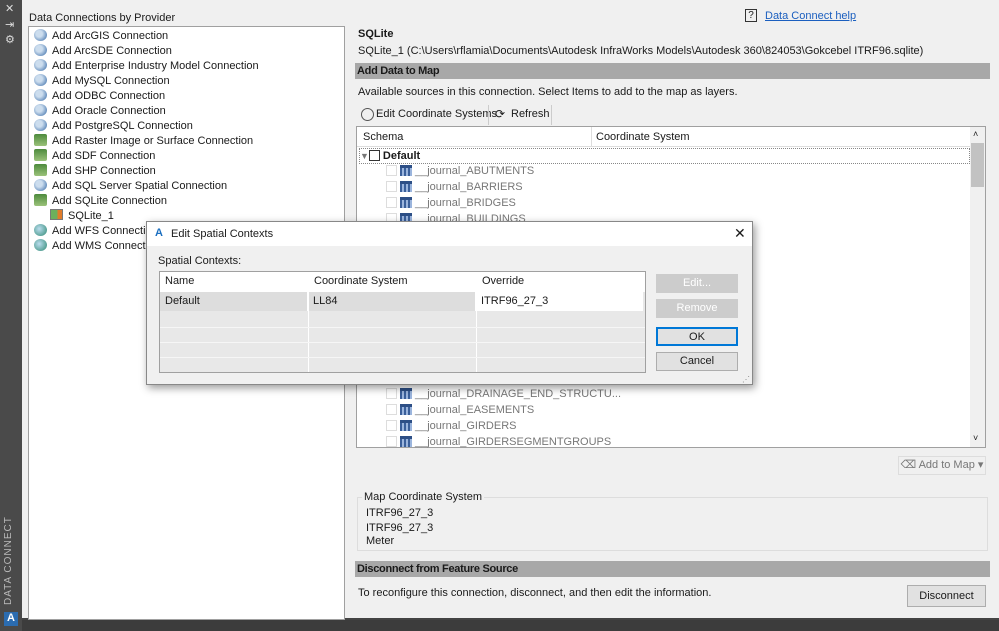 The height and width of the screenshot is (631, 999). I want to click on source-row: __journal_GIRDERS, so click(451, 426).